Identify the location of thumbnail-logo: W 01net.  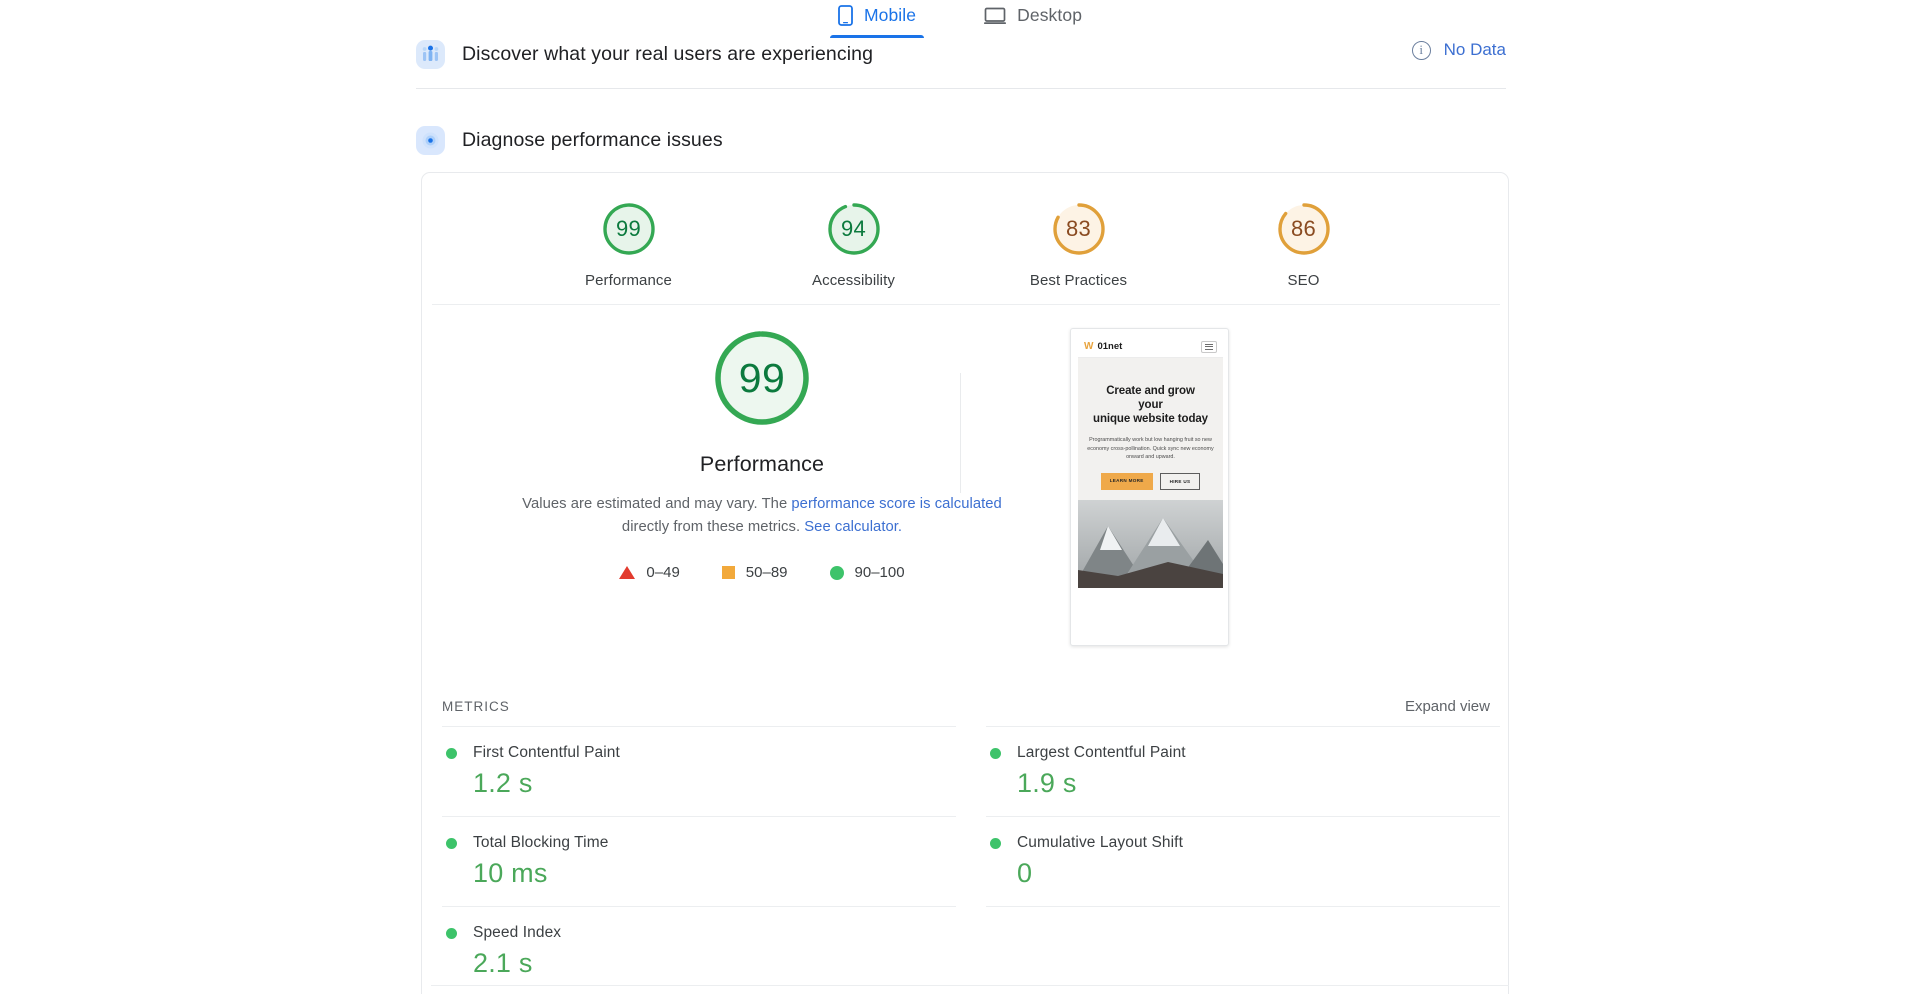
(1103, 346).